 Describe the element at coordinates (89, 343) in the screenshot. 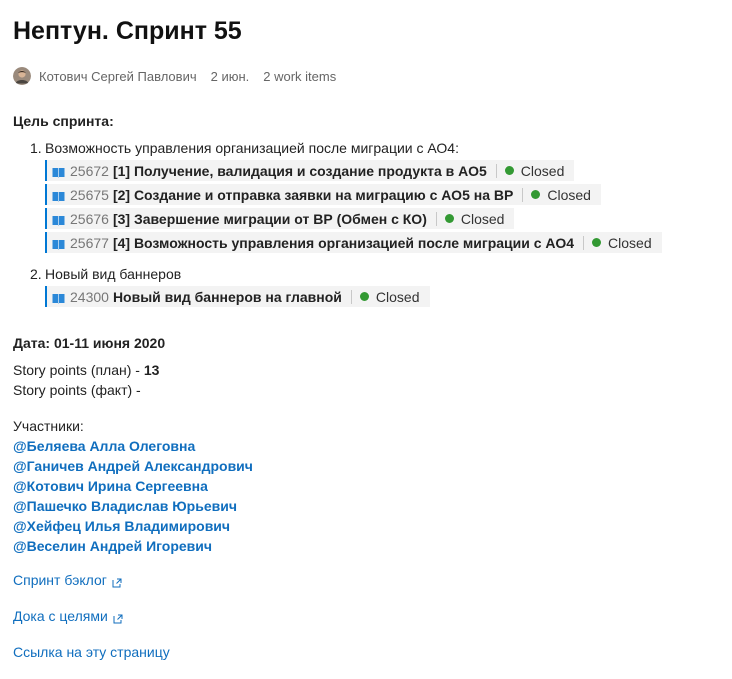

I see `sprint-date: Дата: 01-11 июня 2020` at that location.